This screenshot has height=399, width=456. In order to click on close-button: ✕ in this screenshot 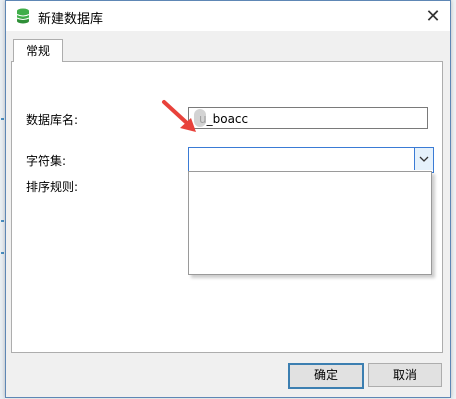, I will do `click(433, 16)`.